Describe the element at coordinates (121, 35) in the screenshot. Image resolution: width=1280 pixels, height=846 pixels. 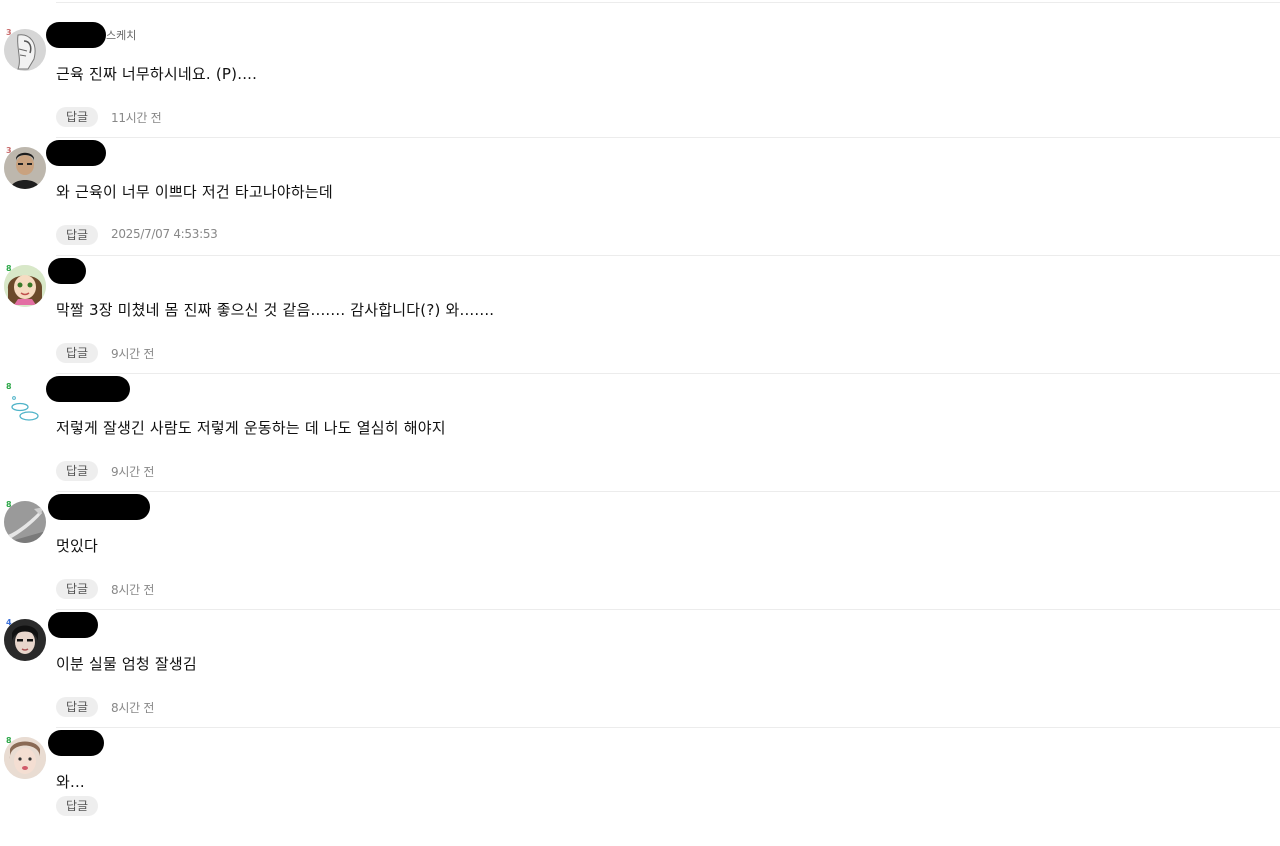
I see `nickname-suffix: 스케치` at that location.